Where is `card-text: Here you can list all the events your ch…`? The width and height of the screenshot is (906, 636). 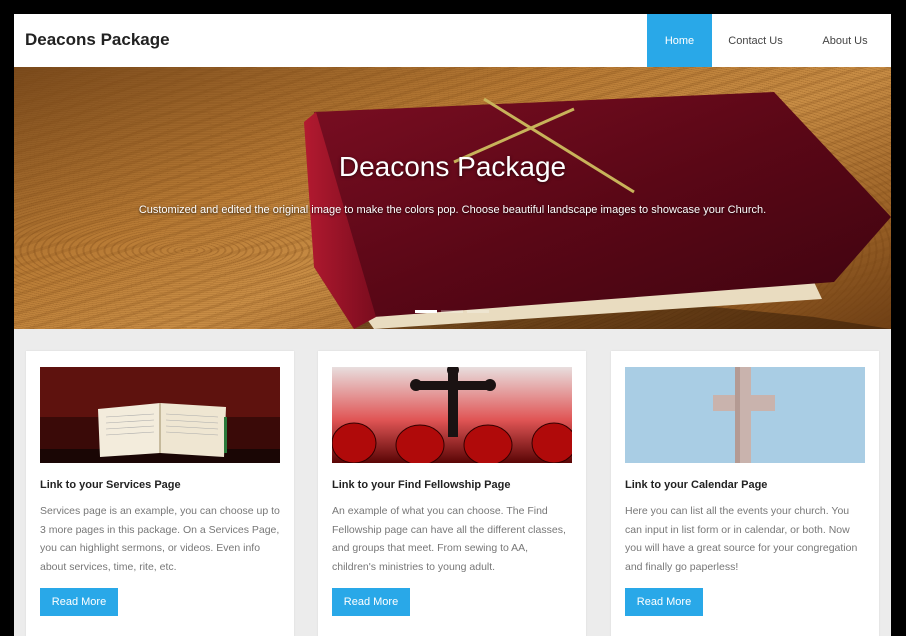
card-text: Here you can list all the events your ch… is located at coordinates (741, 539).